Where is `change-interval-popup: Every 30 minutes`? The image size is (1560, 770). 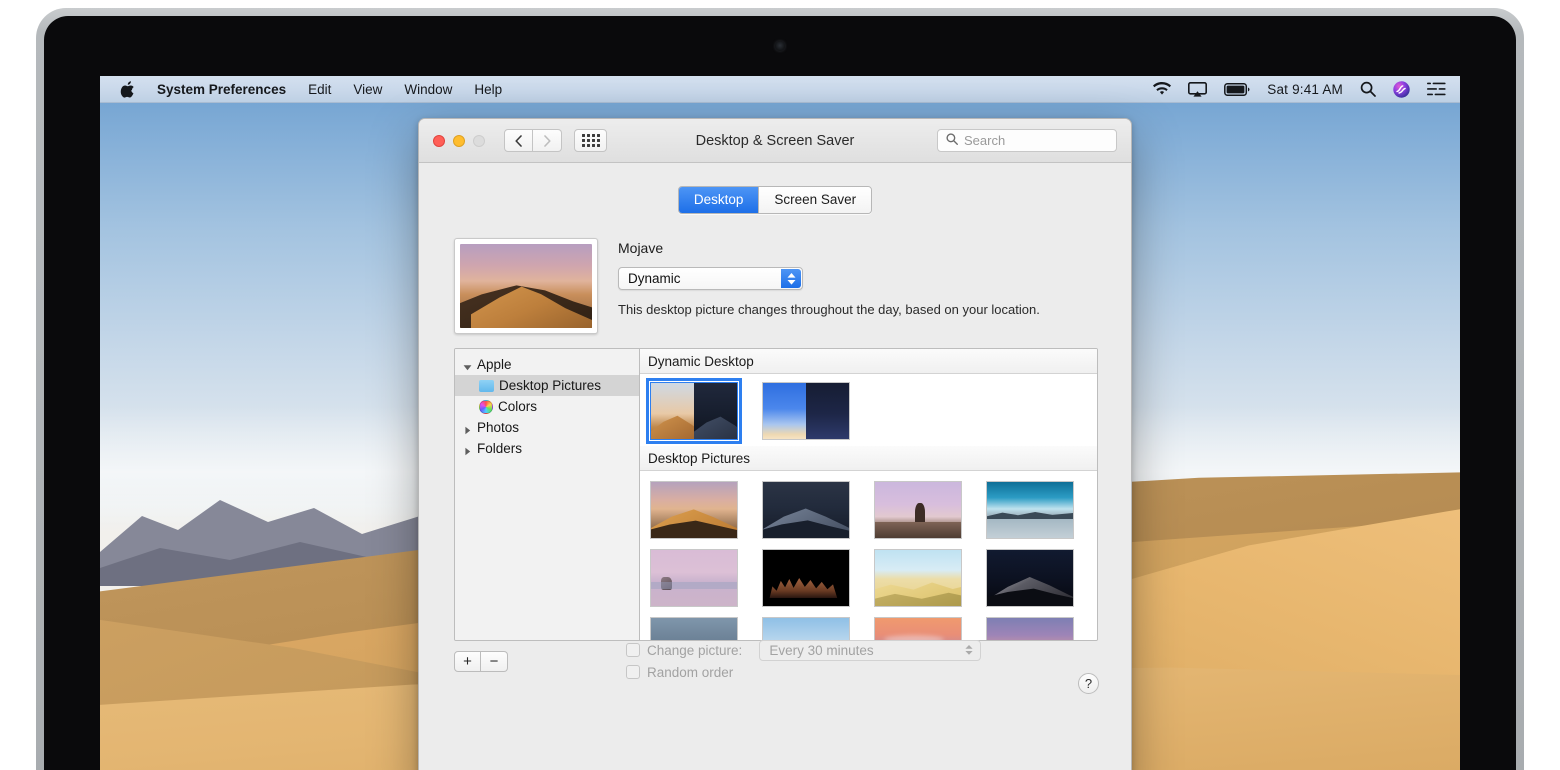 change-interval-popup: Every 30 minutes is located at coordinates (870, 650).